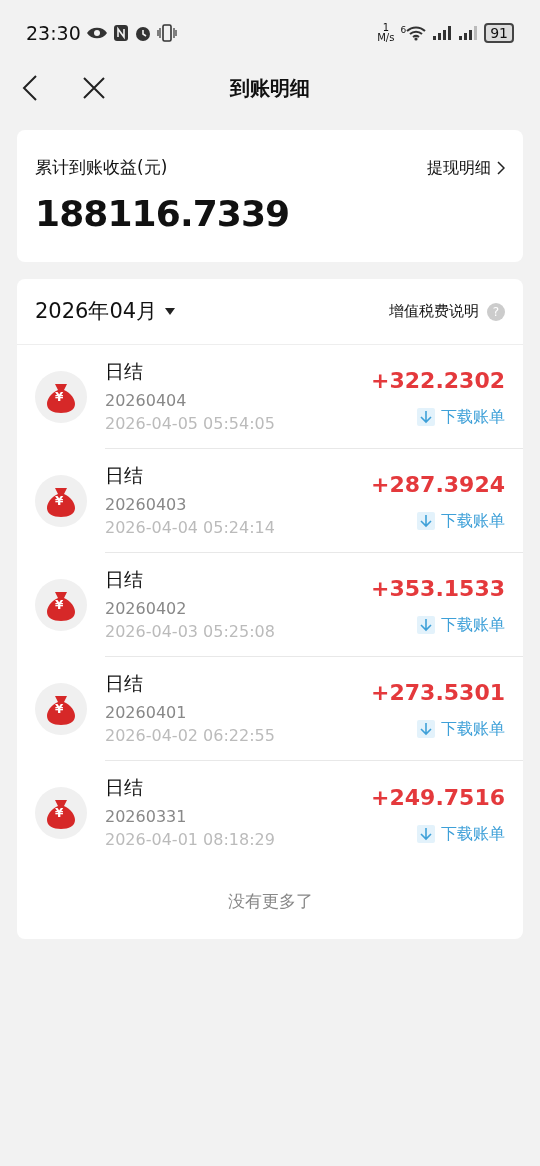  Describe the element at coordinates (270, 902) in the screenshot. I see `no-more-text: 没有更多了` at that location.